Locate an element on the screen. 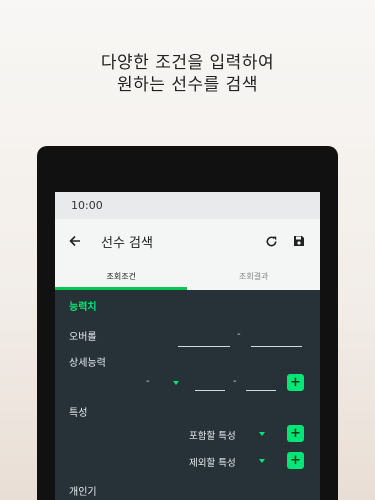  include-trait-select: 포함할 특성 is located at coordinates (212, 435).